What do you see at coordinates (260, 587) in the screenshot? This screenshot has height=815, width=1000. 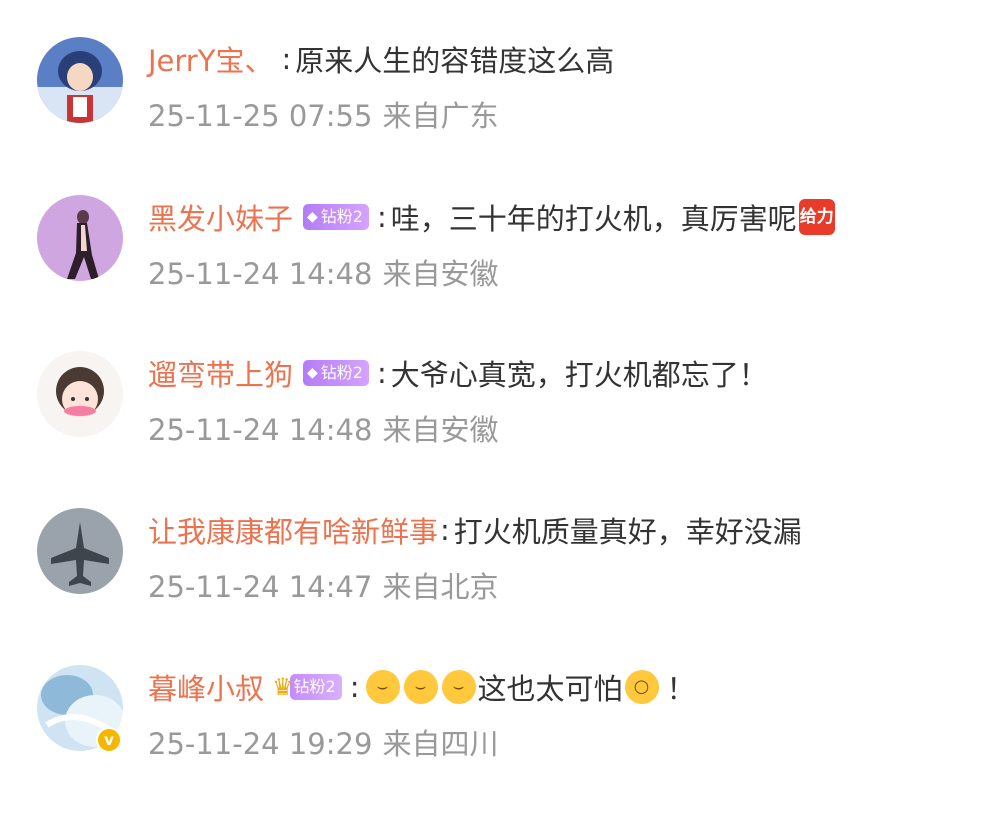 I see `timestamp: 25-11-24 14:47` at bounding box center [260, 587].